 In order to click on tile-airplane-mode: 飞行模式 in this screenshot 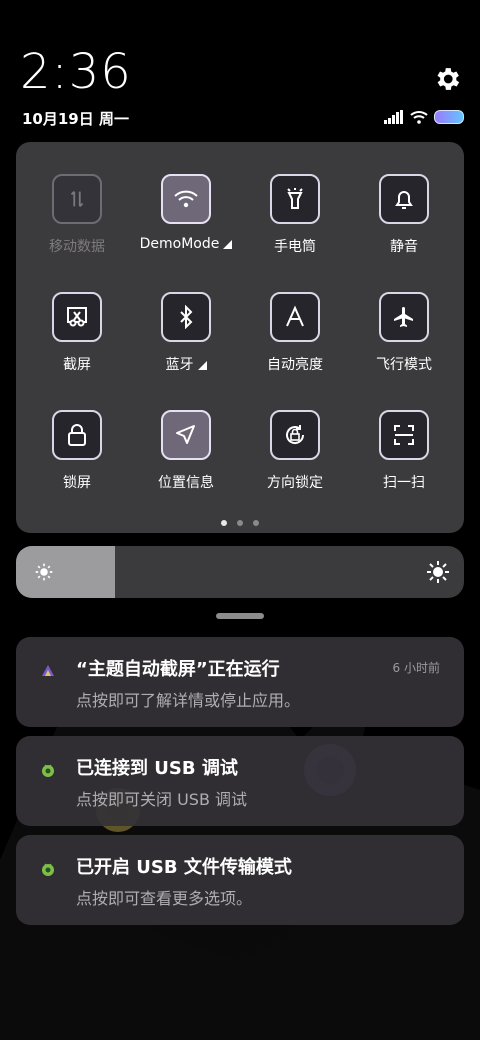, I will do `click(404, 333)`.